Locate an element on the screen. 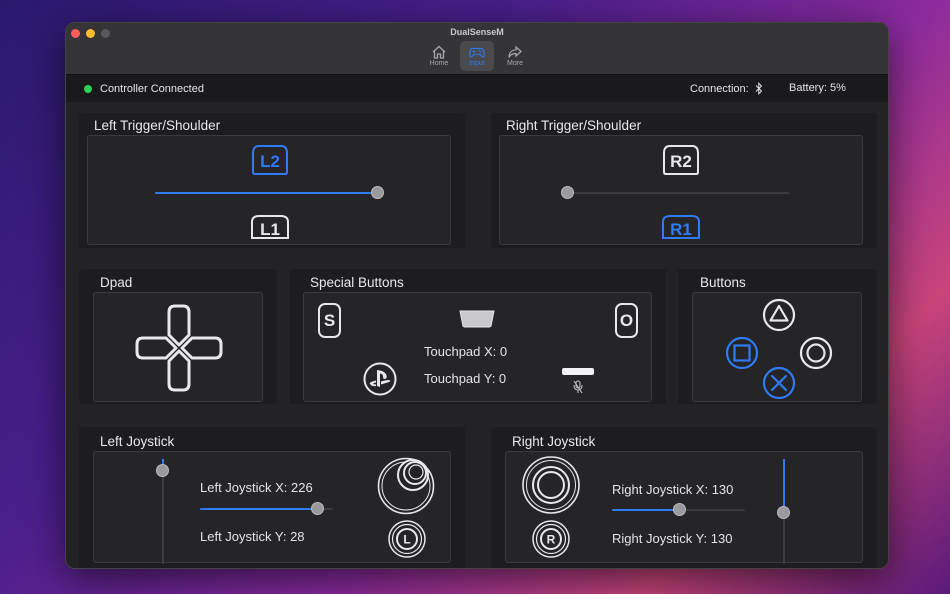  l2-button: L2 is located at coordinates (270, 160).